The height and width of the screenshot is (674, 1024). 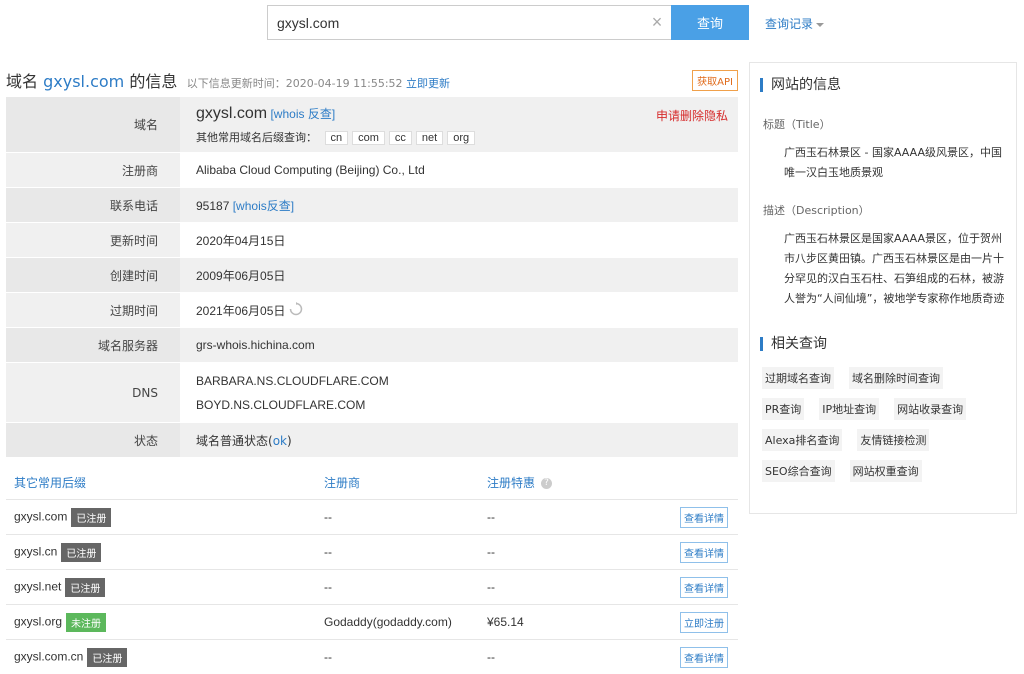 I want to click on title-value: 广西玉石林景区 - 国家AAAA级风景区，中国唯一汉白玉地质景观, so click(x=893, y=162).